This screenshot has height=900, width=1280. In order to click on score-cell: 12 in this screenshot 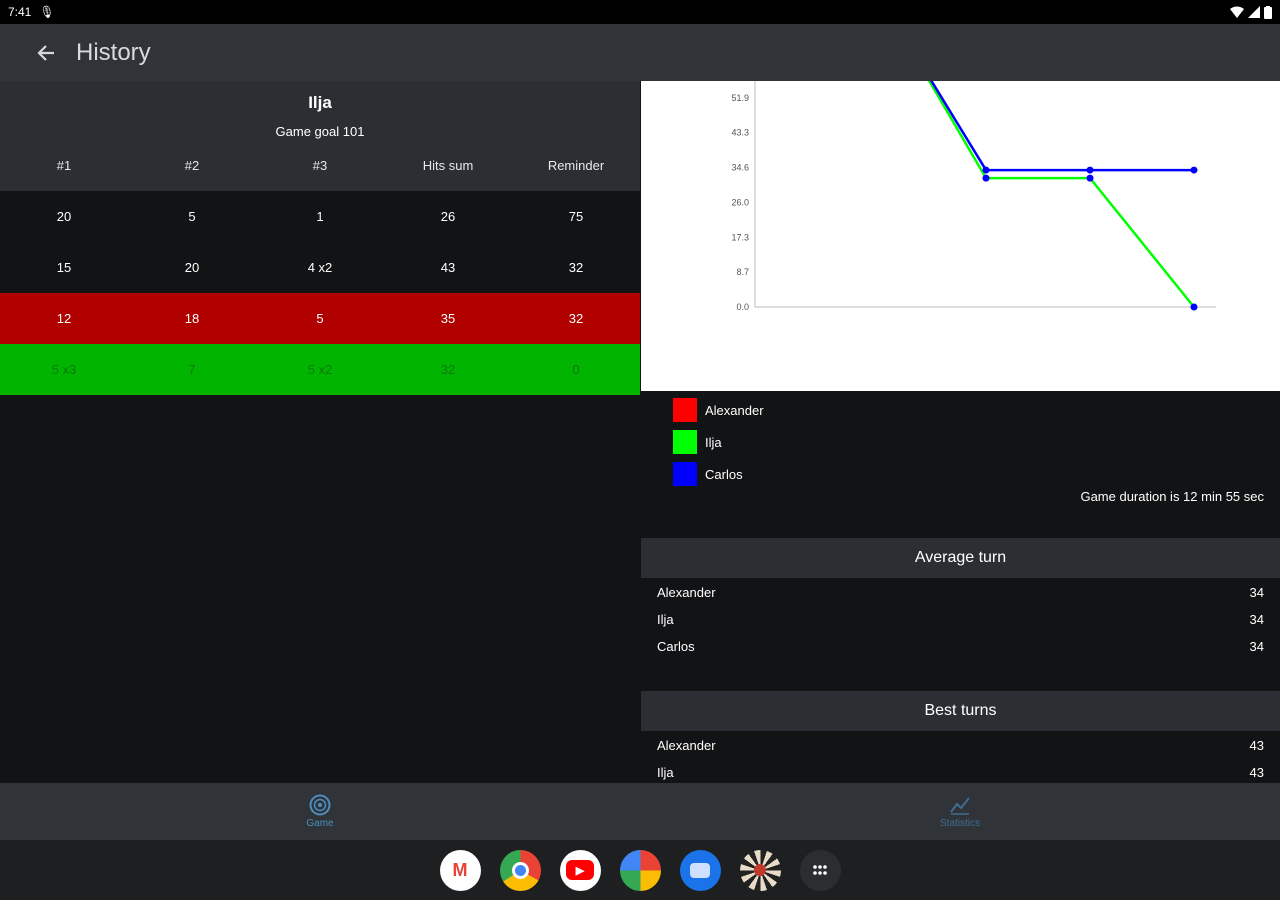, I will do `click(64, 318)`.